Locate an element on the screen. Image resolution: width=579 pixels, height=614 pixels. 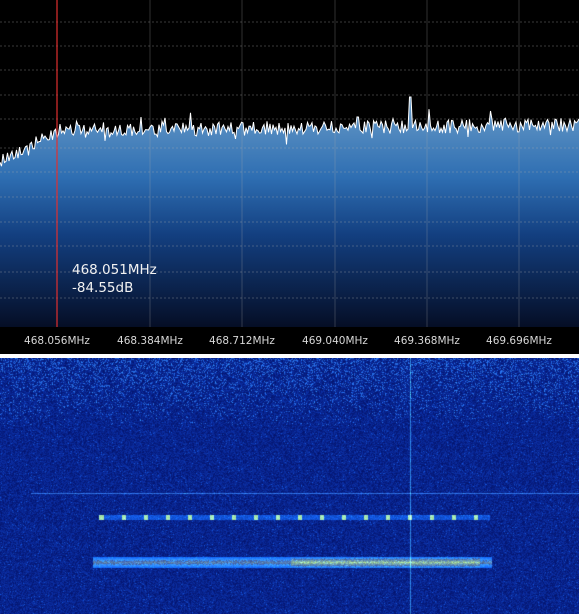
cursor-frequency: 468.051MHz is located at coordinates (114, 270).